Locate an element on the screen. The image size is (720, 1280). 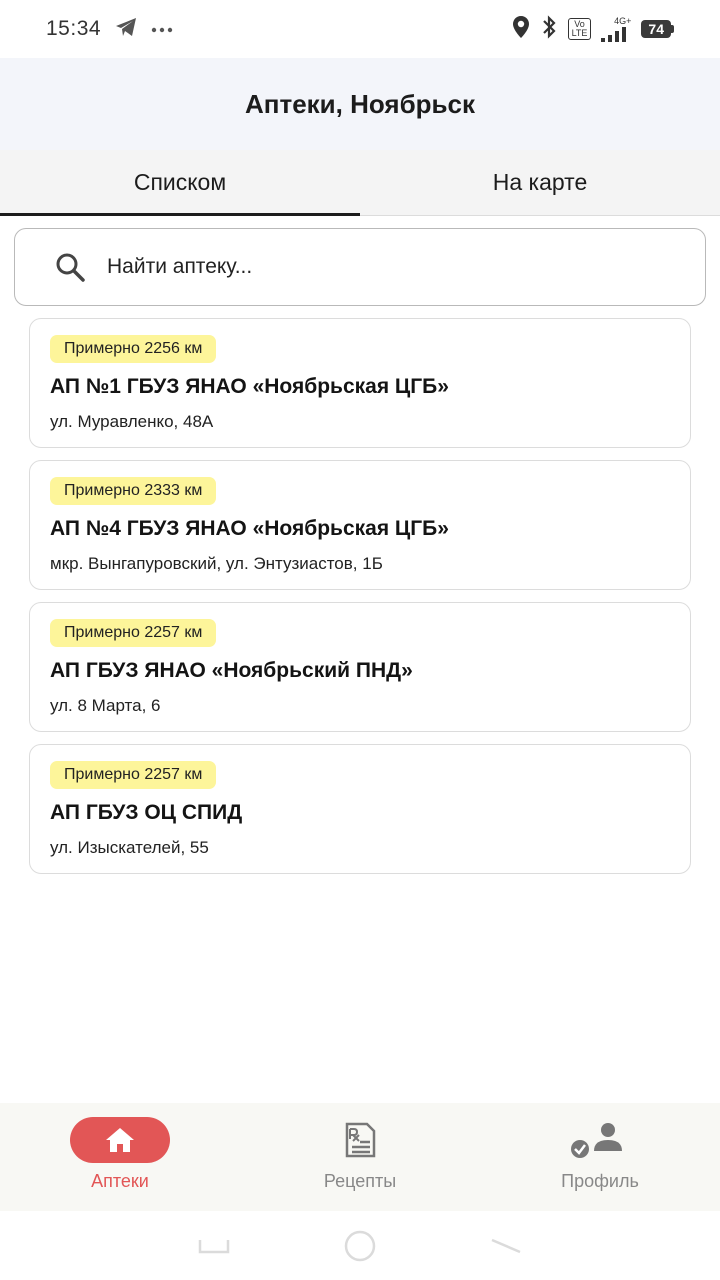
nav-label-prescriptions: Рецепты is located at coordinates (360, 1181).